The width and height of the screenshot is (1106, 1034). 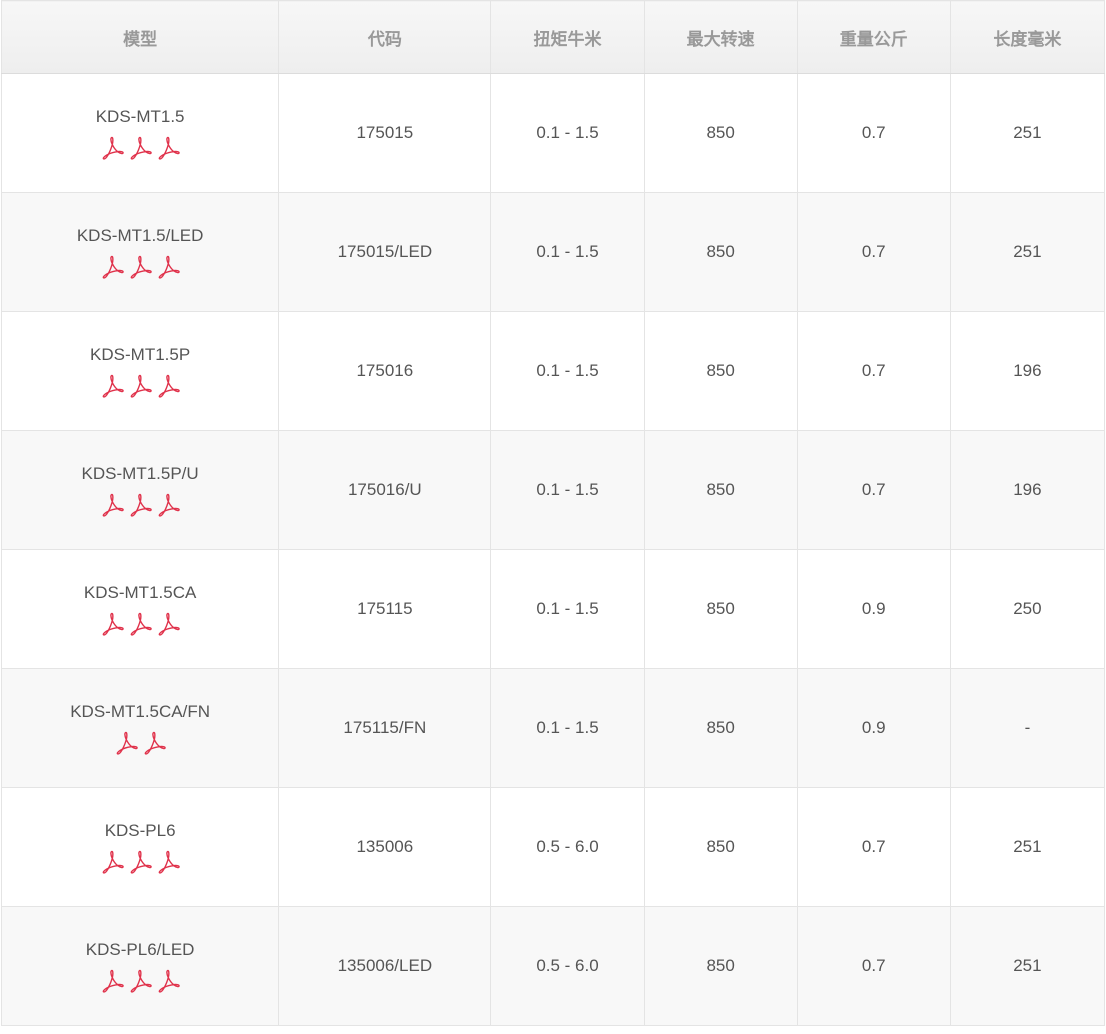 What do you see at coordinates (140, 116) in the screenshot?
I see `model-name: KDS-MT1.5` at bounding box center [140, 116].